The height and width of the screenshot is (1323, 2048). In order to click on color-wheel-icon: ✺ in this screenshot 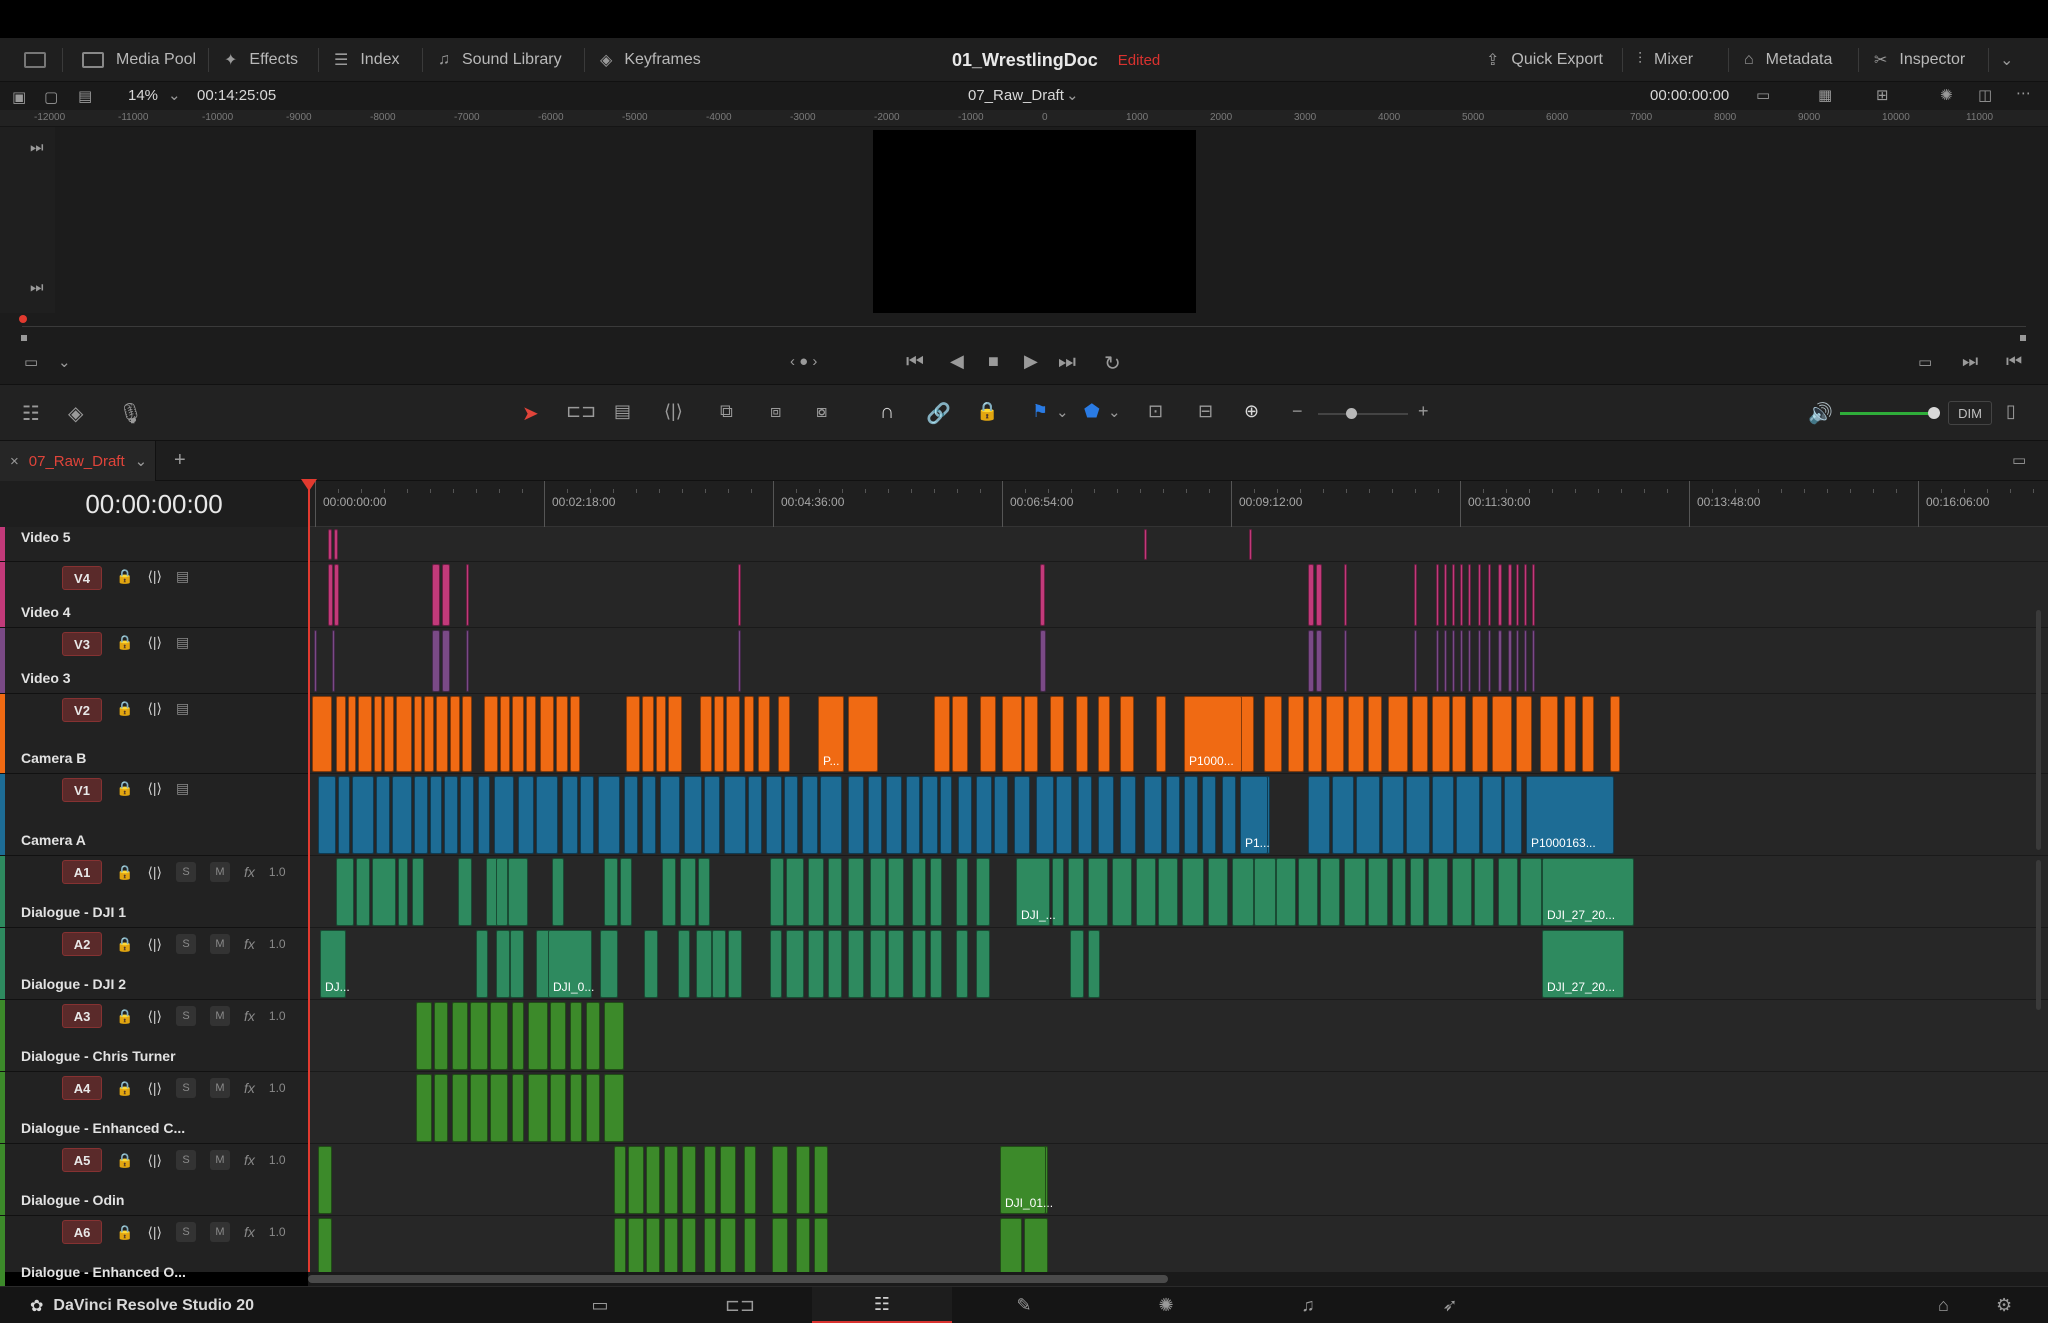, I will do `click(1946, 95)`.